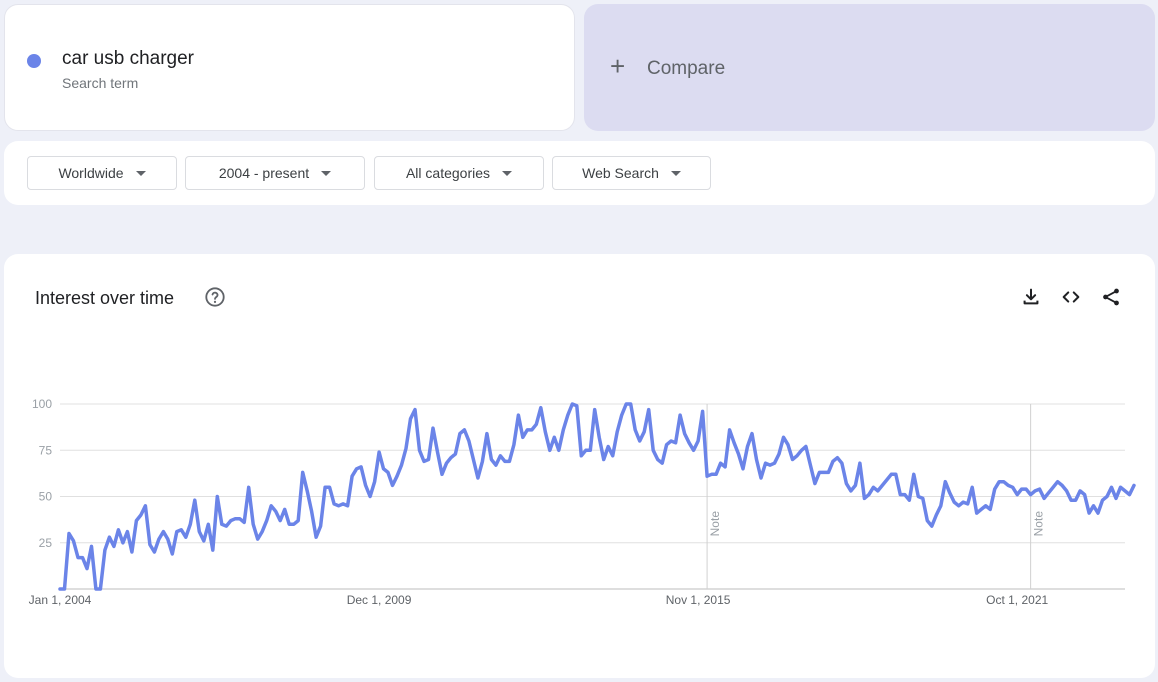 This screenshot has height=682, width=1158. I want to click on filter-search-type-dropdown: Web Search, so click(631, 173).